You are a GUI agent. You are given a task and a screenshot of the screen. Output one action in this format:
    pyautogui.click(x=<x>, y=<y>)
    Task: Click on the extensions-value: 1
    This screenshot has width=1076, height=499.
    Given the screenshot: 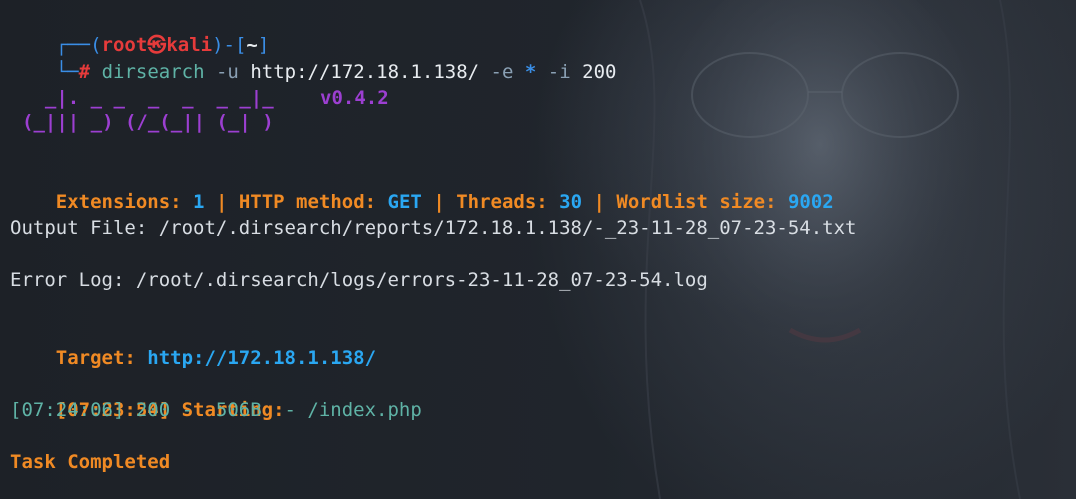 What is the action you would take?
    pyautogui.click(x=199, y=202)
    